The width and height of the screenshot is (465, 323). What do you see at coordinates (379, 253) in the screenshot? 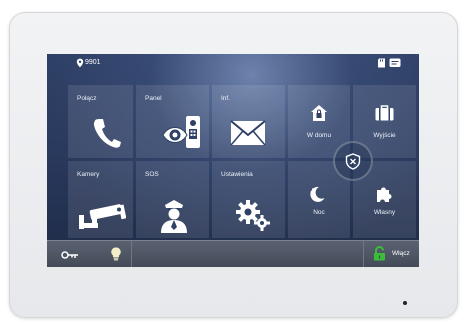
I see `padlock-icon` at bounding box center [379, 253].